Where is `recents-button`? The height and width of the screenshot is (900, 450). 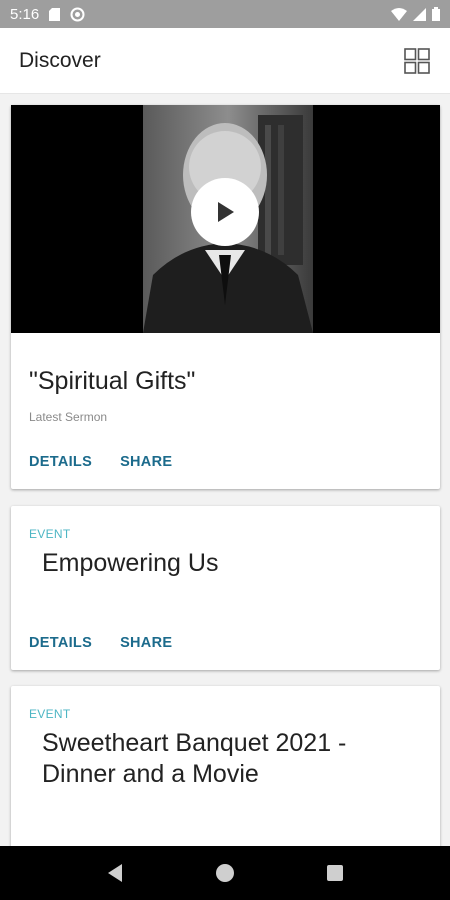 recents-button is located at coordinates (335, 873).